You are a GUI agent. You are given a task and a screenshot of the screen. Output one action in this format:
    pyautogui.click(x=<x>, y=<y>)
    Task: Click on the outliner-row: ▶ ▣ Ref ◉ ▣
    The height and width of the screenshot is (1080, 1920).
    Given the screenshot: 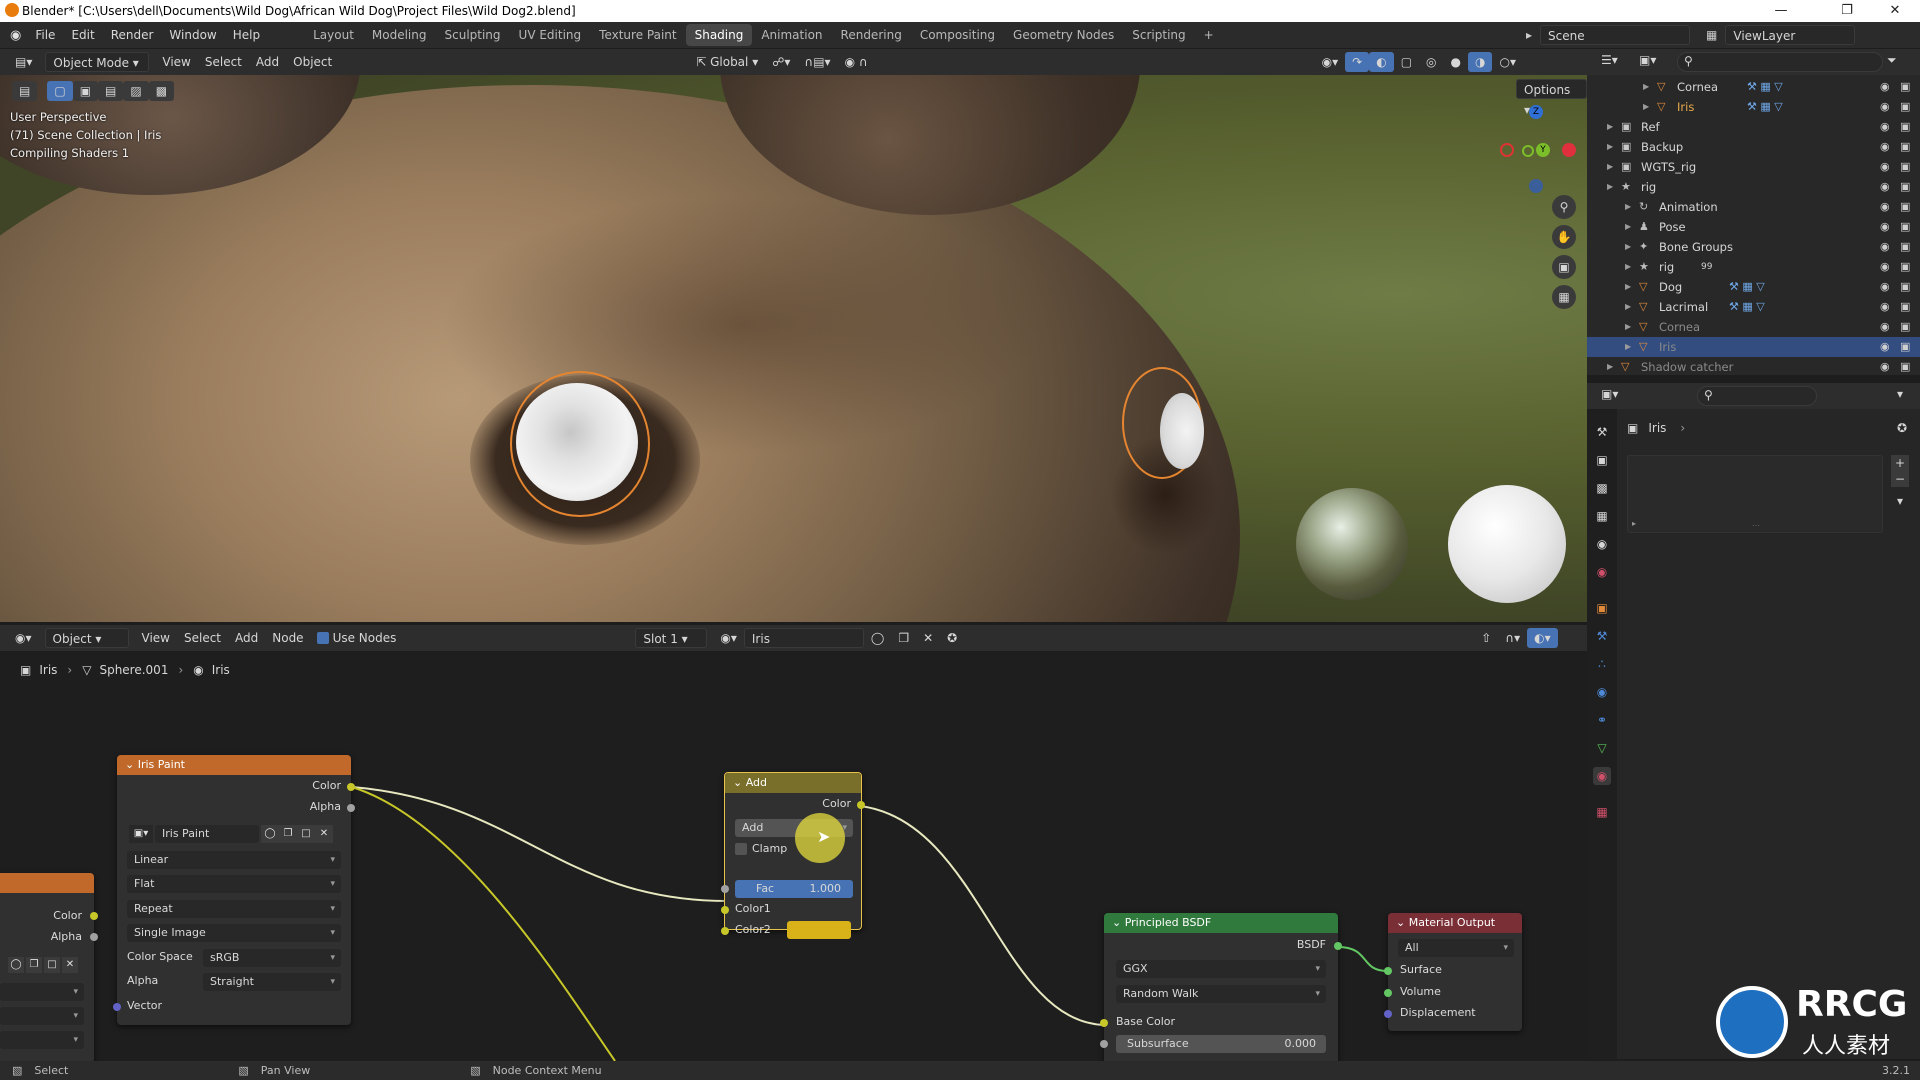 What is the action you would take?
    pyautogui.click(x=1753, y=127)
    